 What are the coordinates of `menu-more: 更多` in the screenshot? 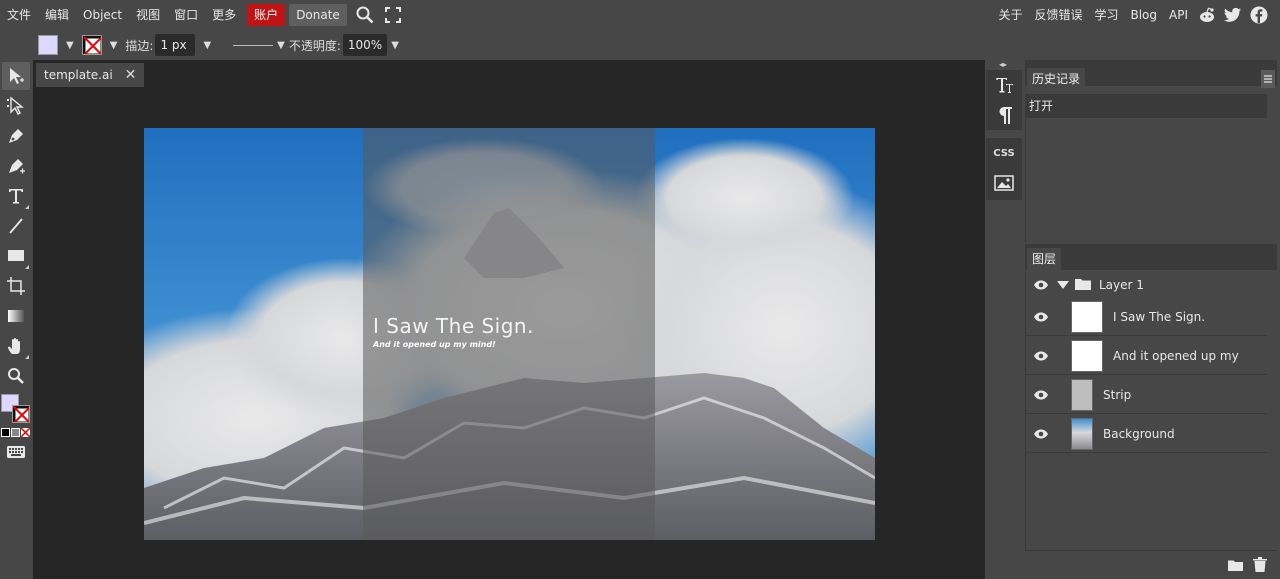 It's located at (224, 15).